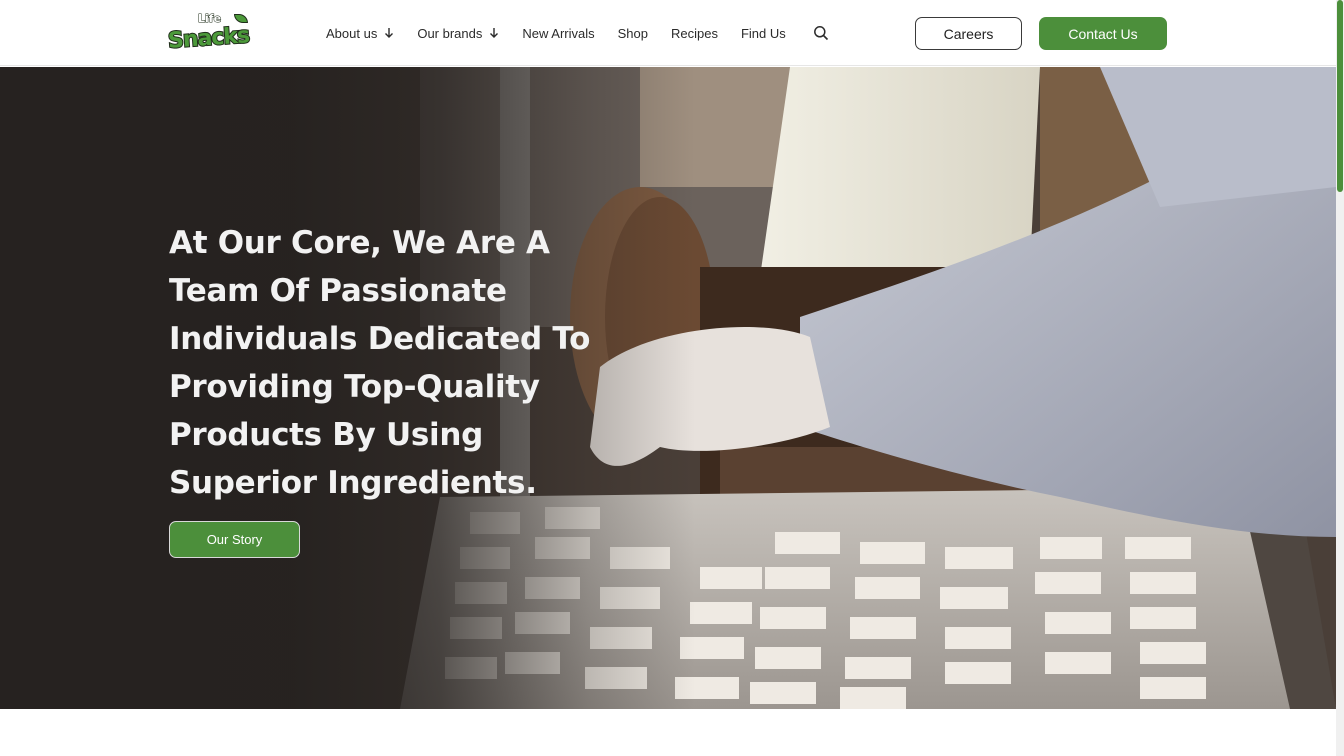 The image size is (1344, 756). Describe the element at coordinates (821, 33) in the screenshot. I see `search-icon` at that location.